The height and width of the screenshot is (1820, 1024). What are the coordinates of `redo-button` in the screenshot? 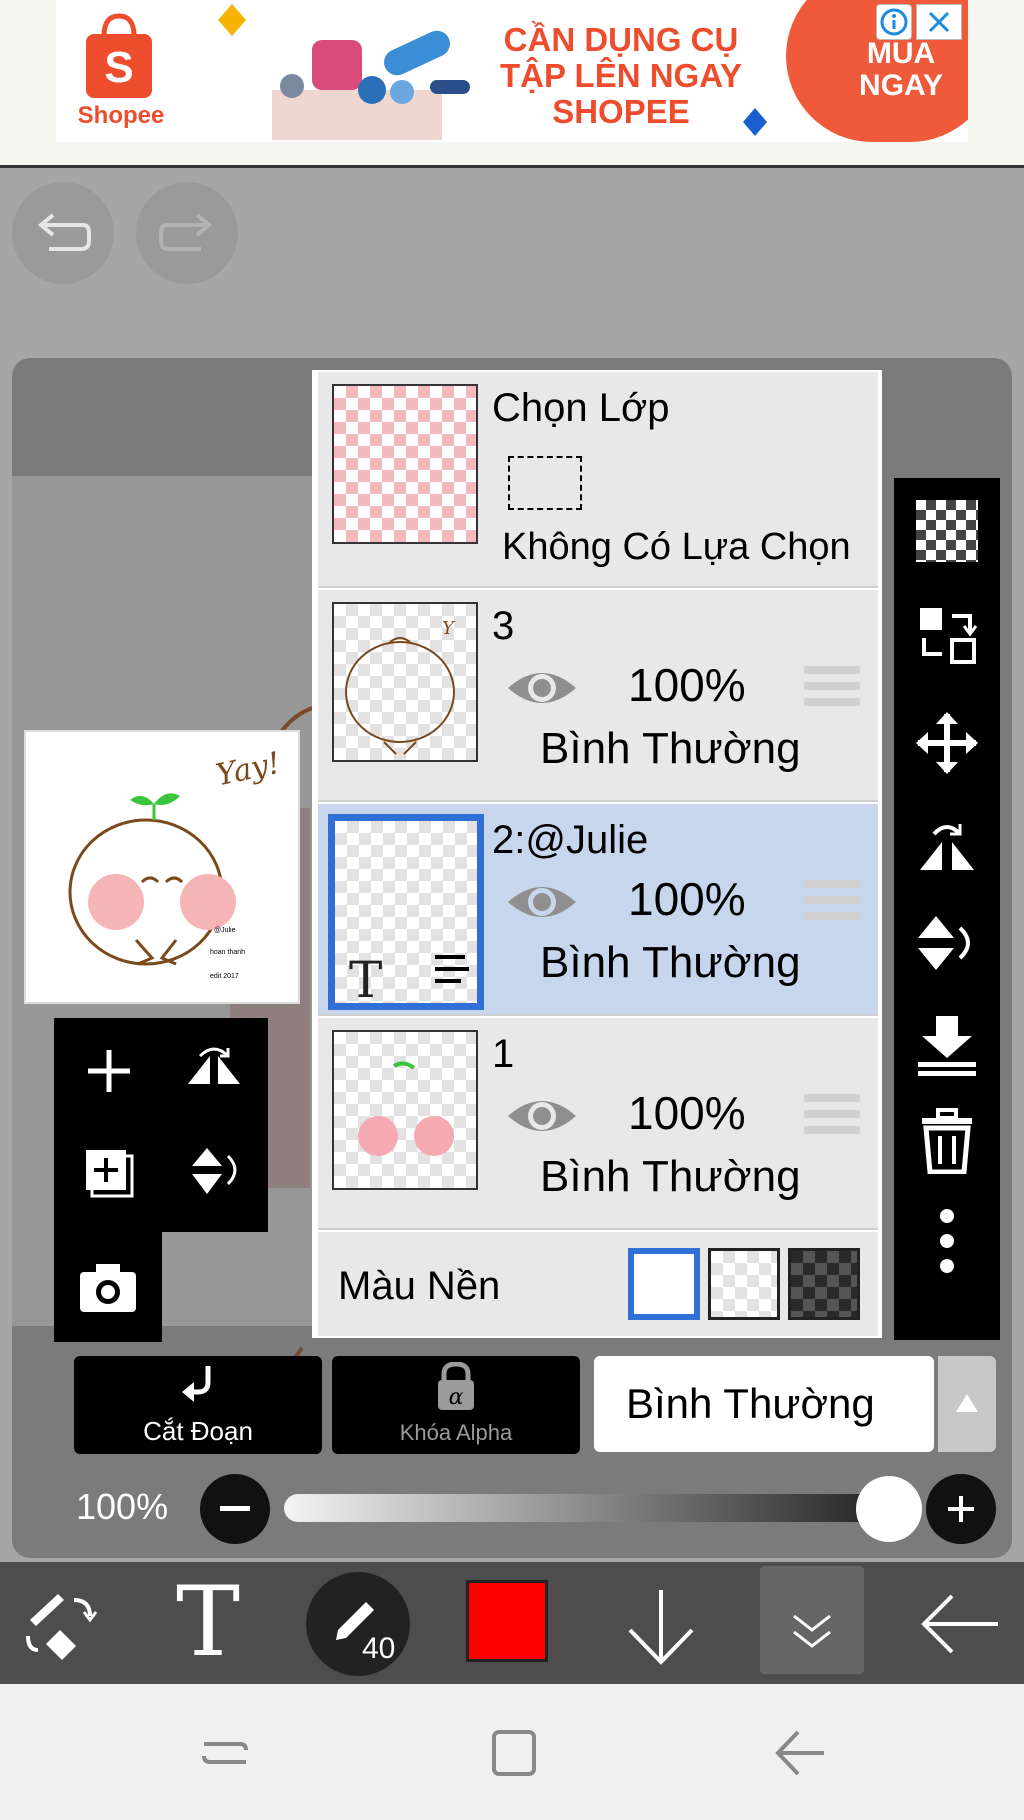 It's located at (187, 233).